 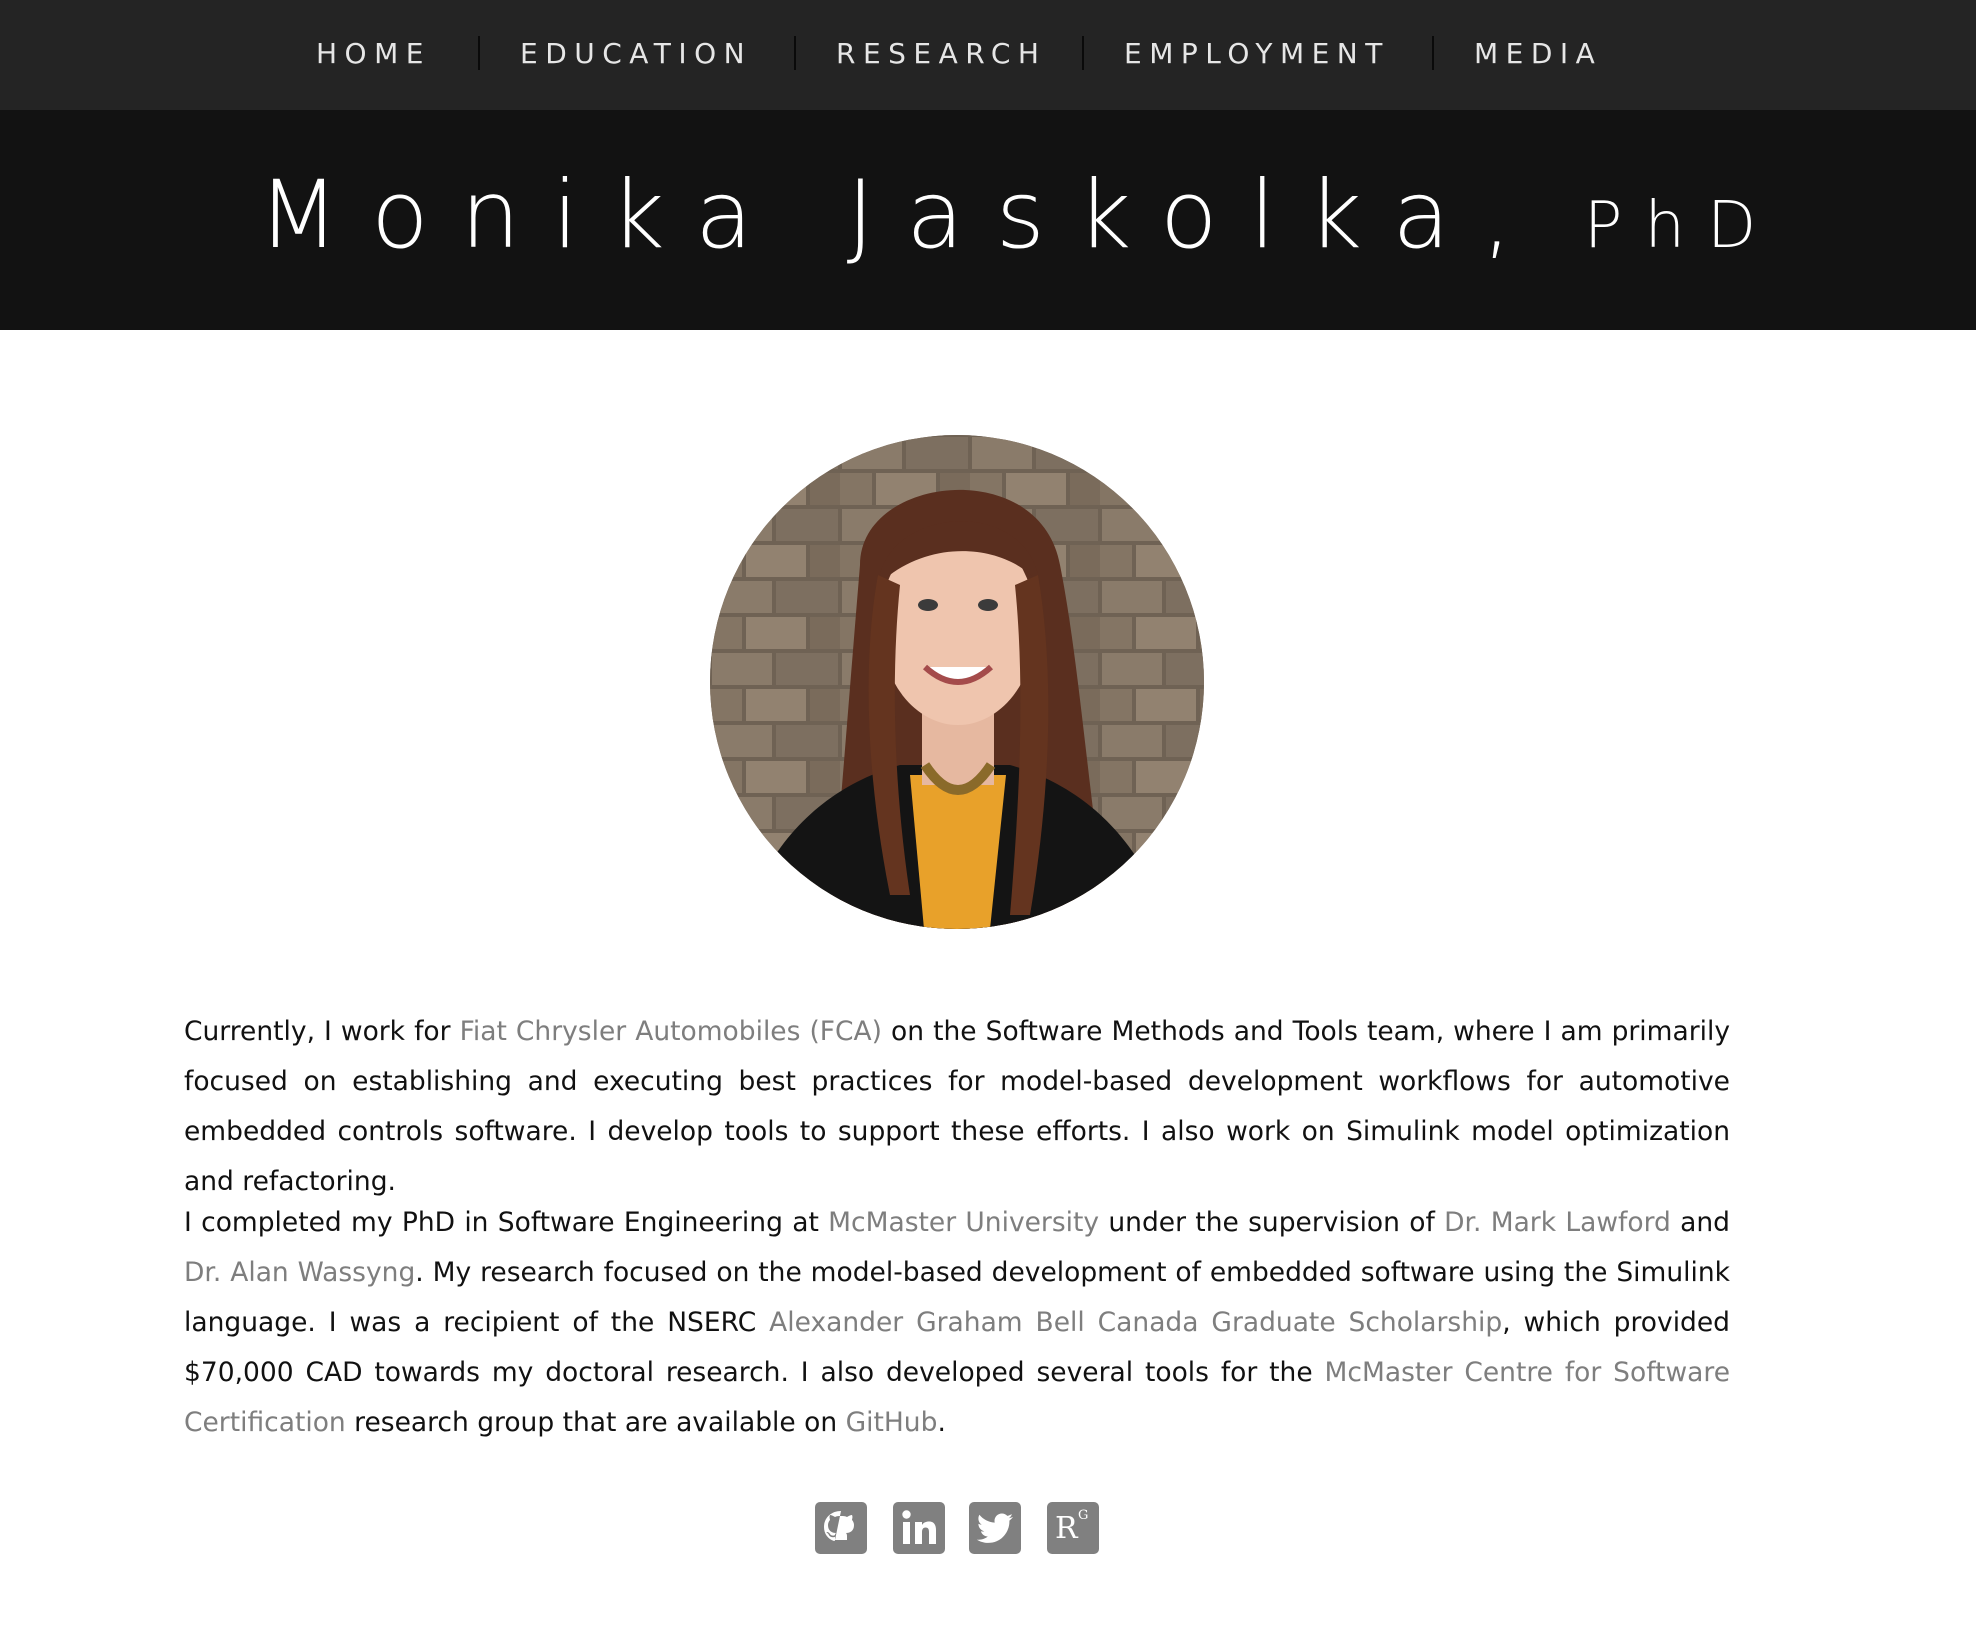 I want to click on bio-text: ., so click(x=941, y=1422).